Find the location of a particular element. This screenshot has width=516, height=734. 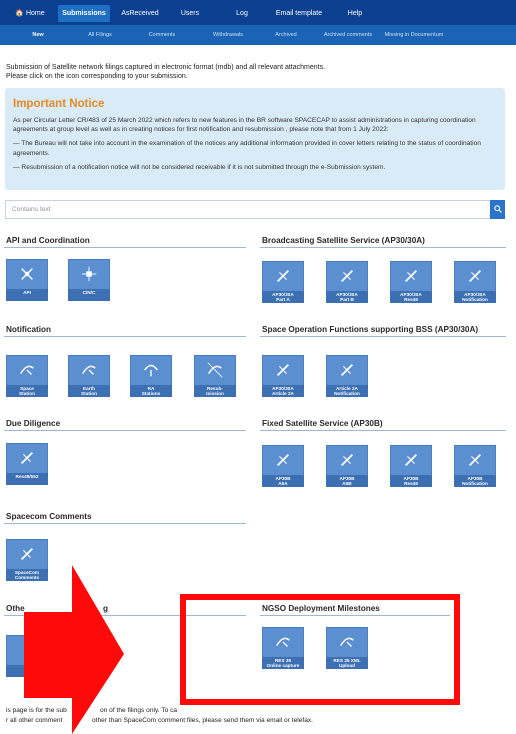

tile-label: API is located at coordinates (27, 295).